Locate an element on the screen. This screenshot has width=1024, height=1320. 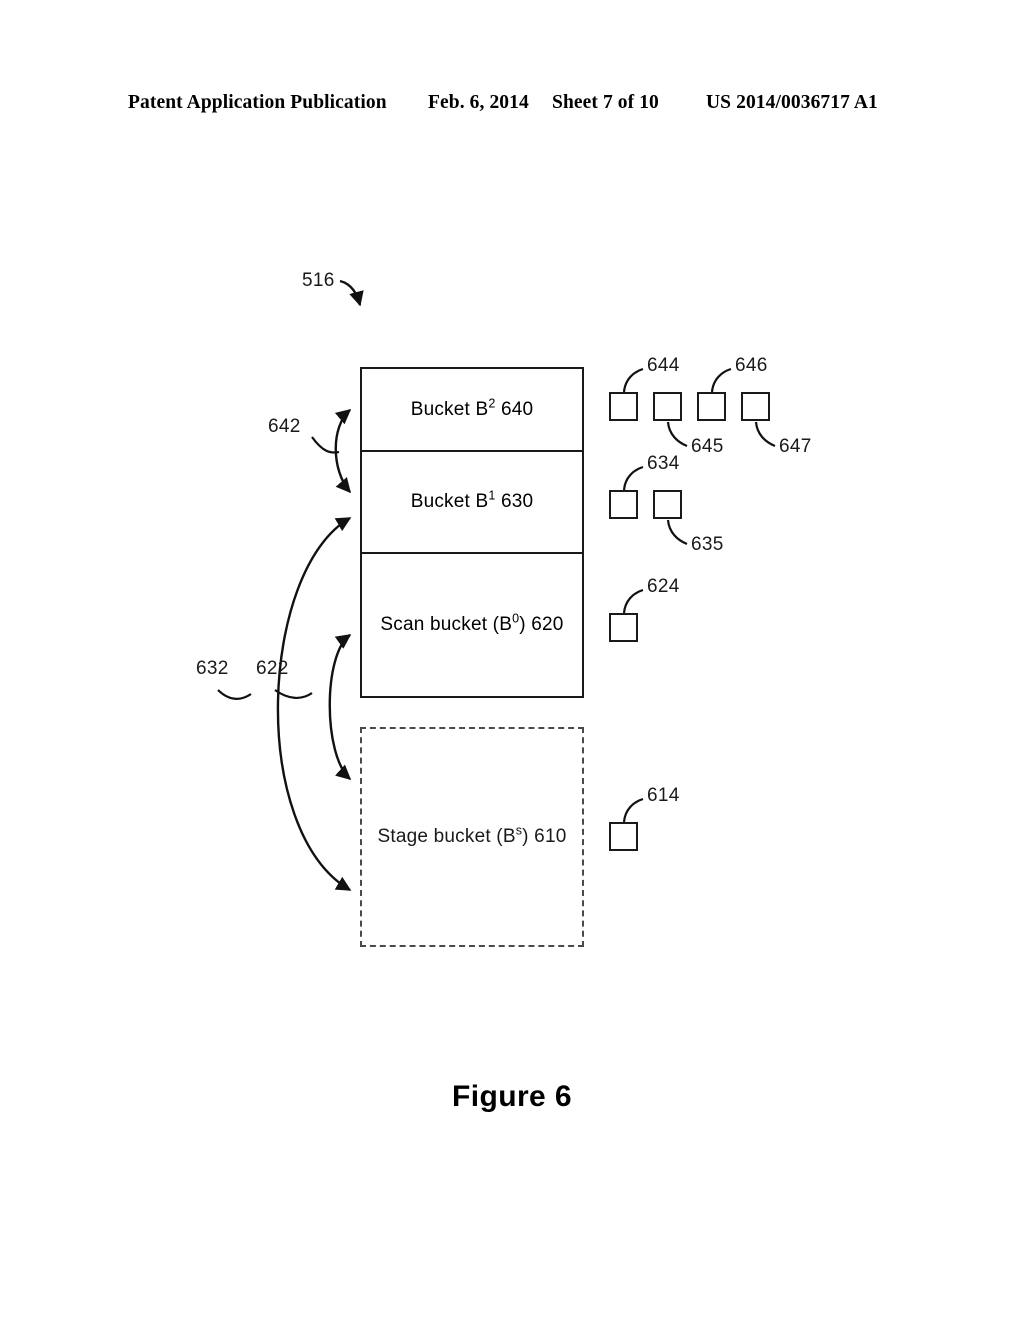
ref-label-642: 642 is located at coordinates (284, 426).